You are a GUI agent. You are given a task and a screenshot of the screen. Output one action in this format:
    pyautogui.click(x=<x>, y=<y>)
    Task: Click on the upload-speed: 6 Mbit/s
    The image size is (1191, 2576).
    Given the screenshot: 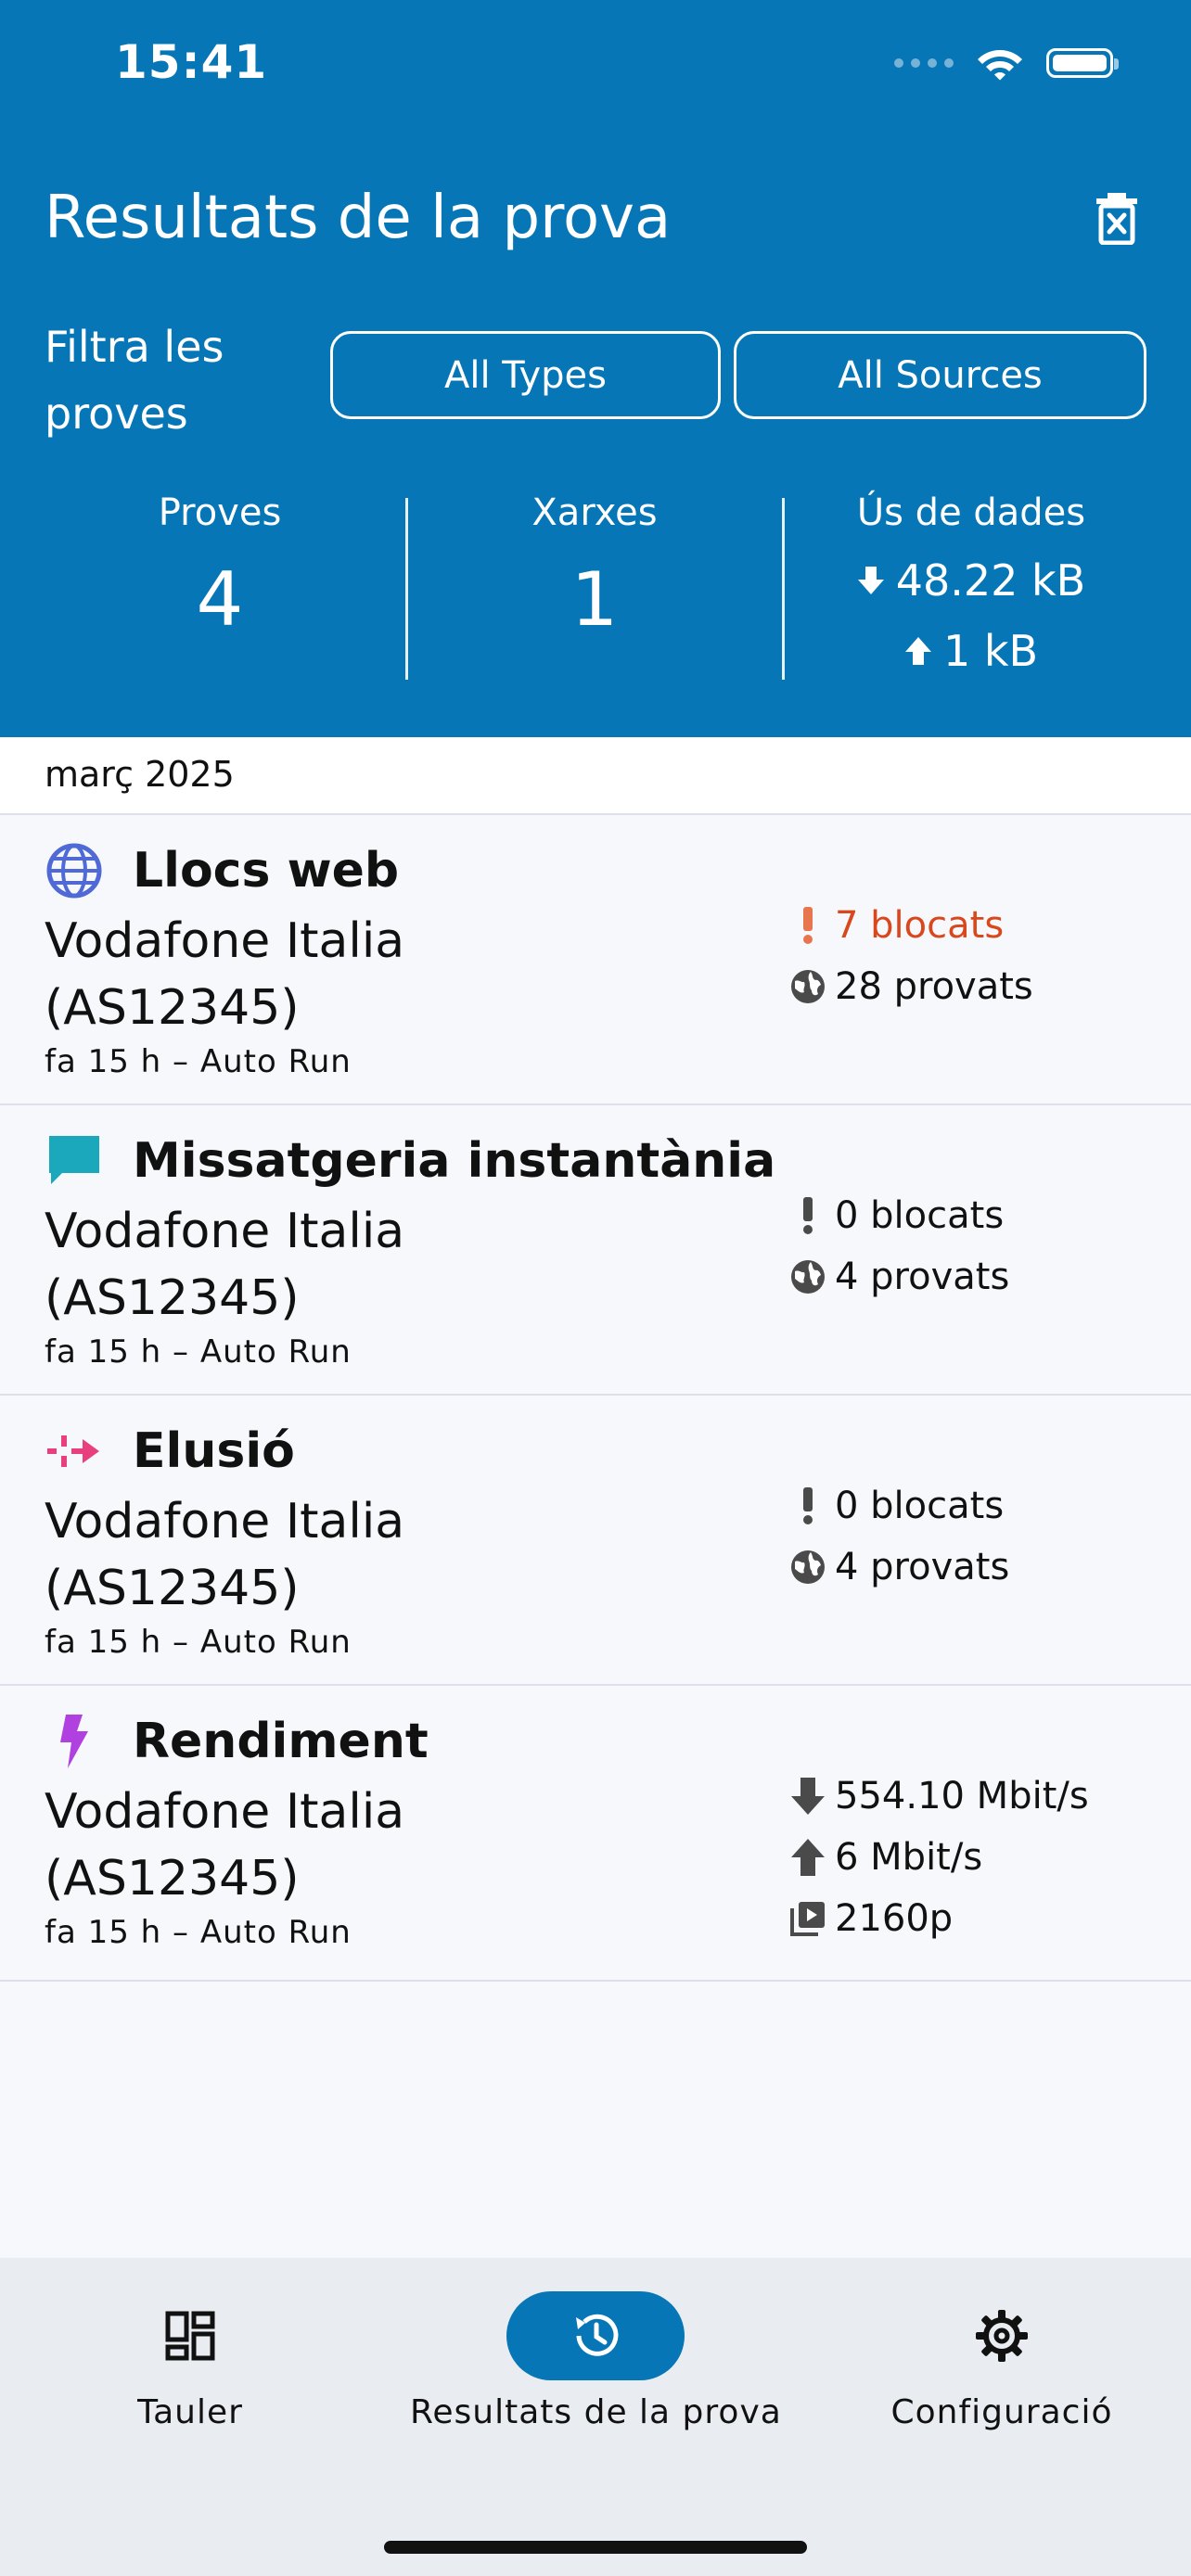 What is the action you would take?
    pyautogui.click(x=884, y=1858)
    